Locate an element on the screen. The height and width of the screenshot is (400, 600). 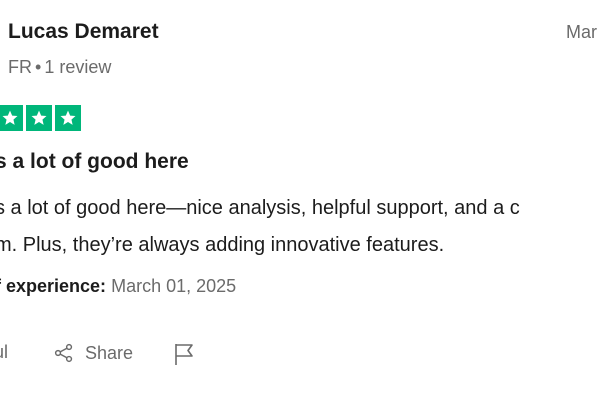
useful-label: ful is located at coordinates (4, 352).